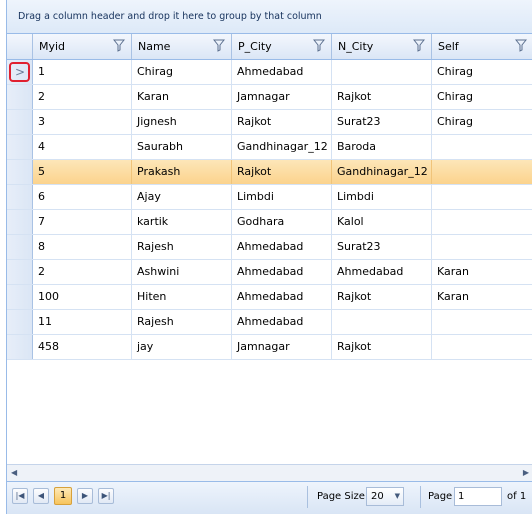  What do you see at coordinates (182, 297) in the screenshot?
I see `cell-name: Hiten` at bounding box center [182, 297].